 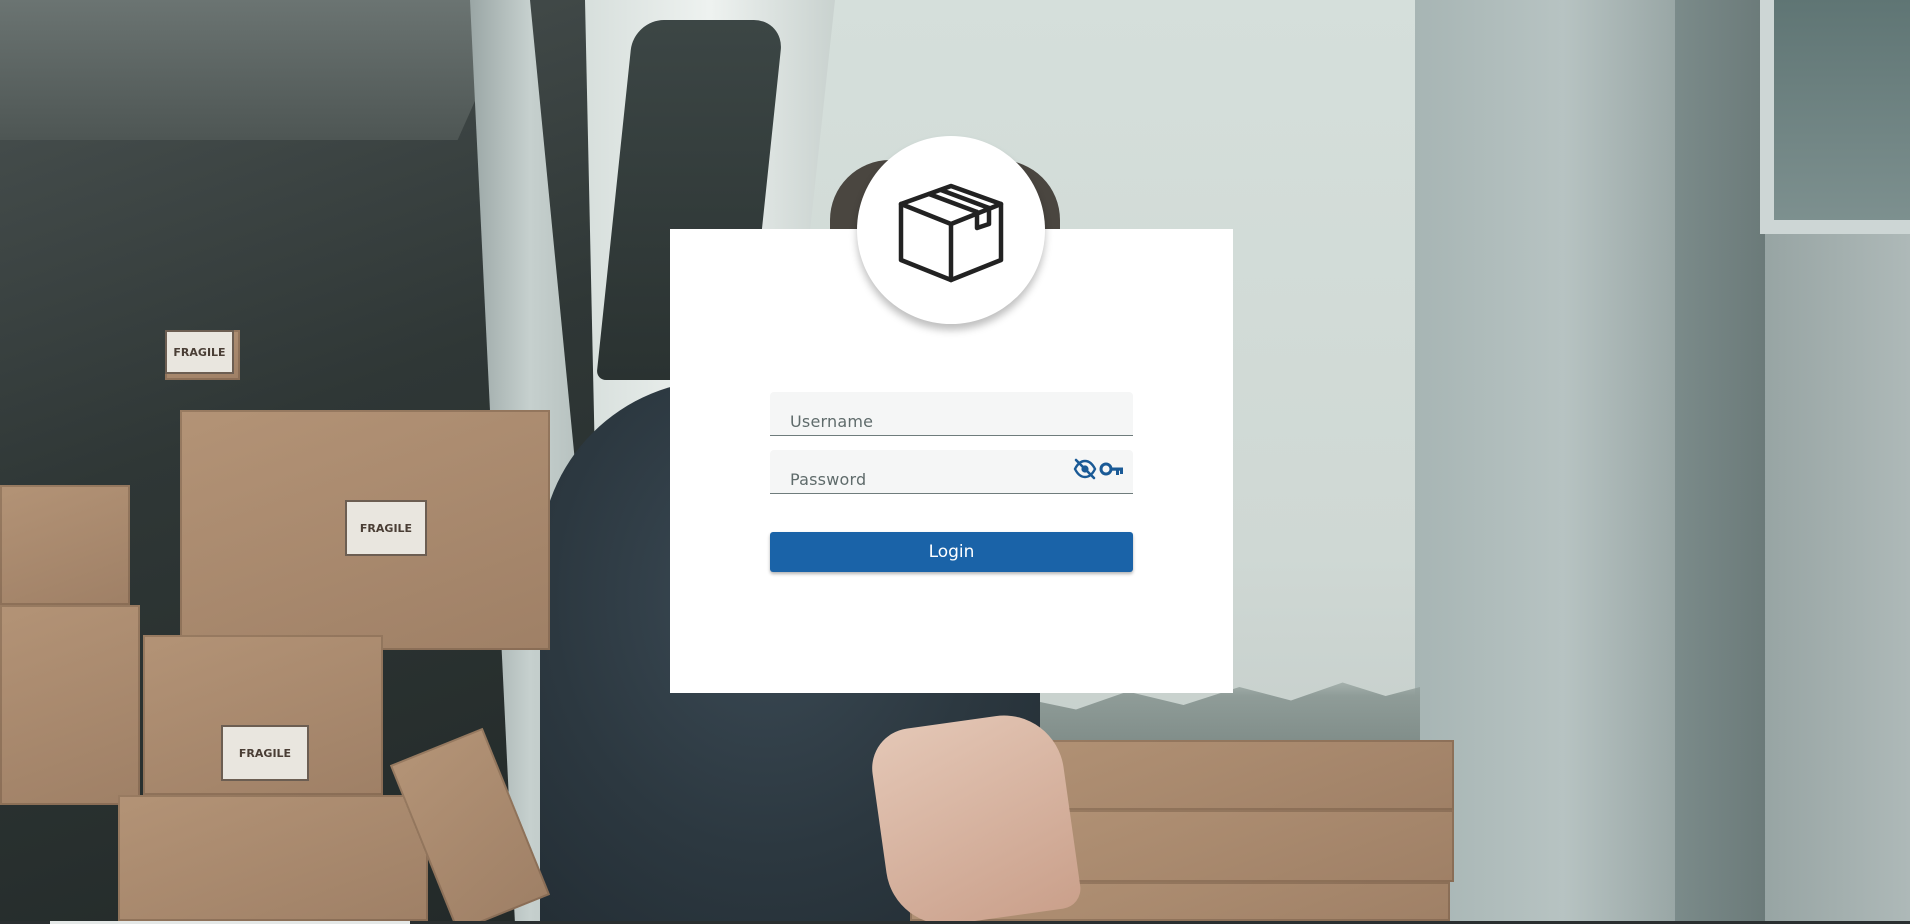 I want to click on password-field: Password, so click(x=951, y=472).